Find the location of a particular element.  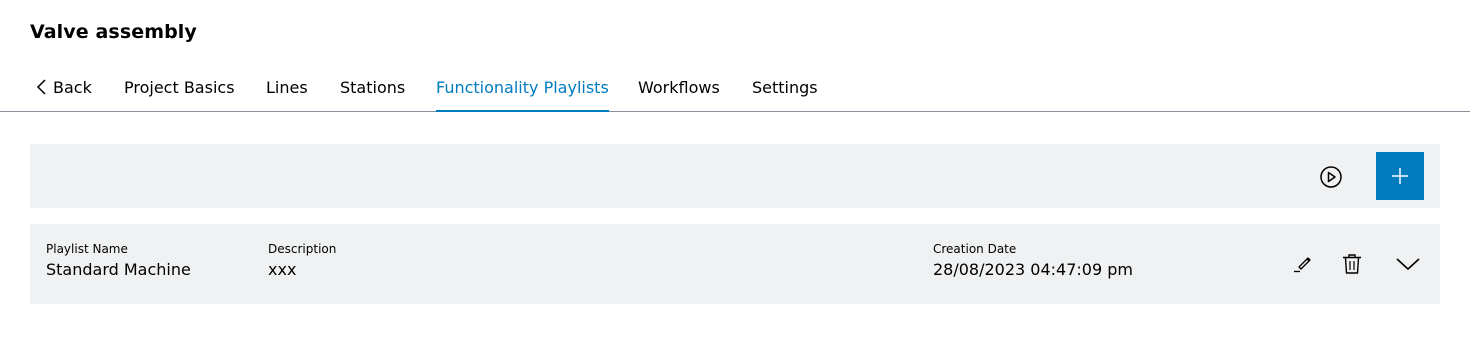

page-title: Valve assembly is located at coordinates (113, 32).